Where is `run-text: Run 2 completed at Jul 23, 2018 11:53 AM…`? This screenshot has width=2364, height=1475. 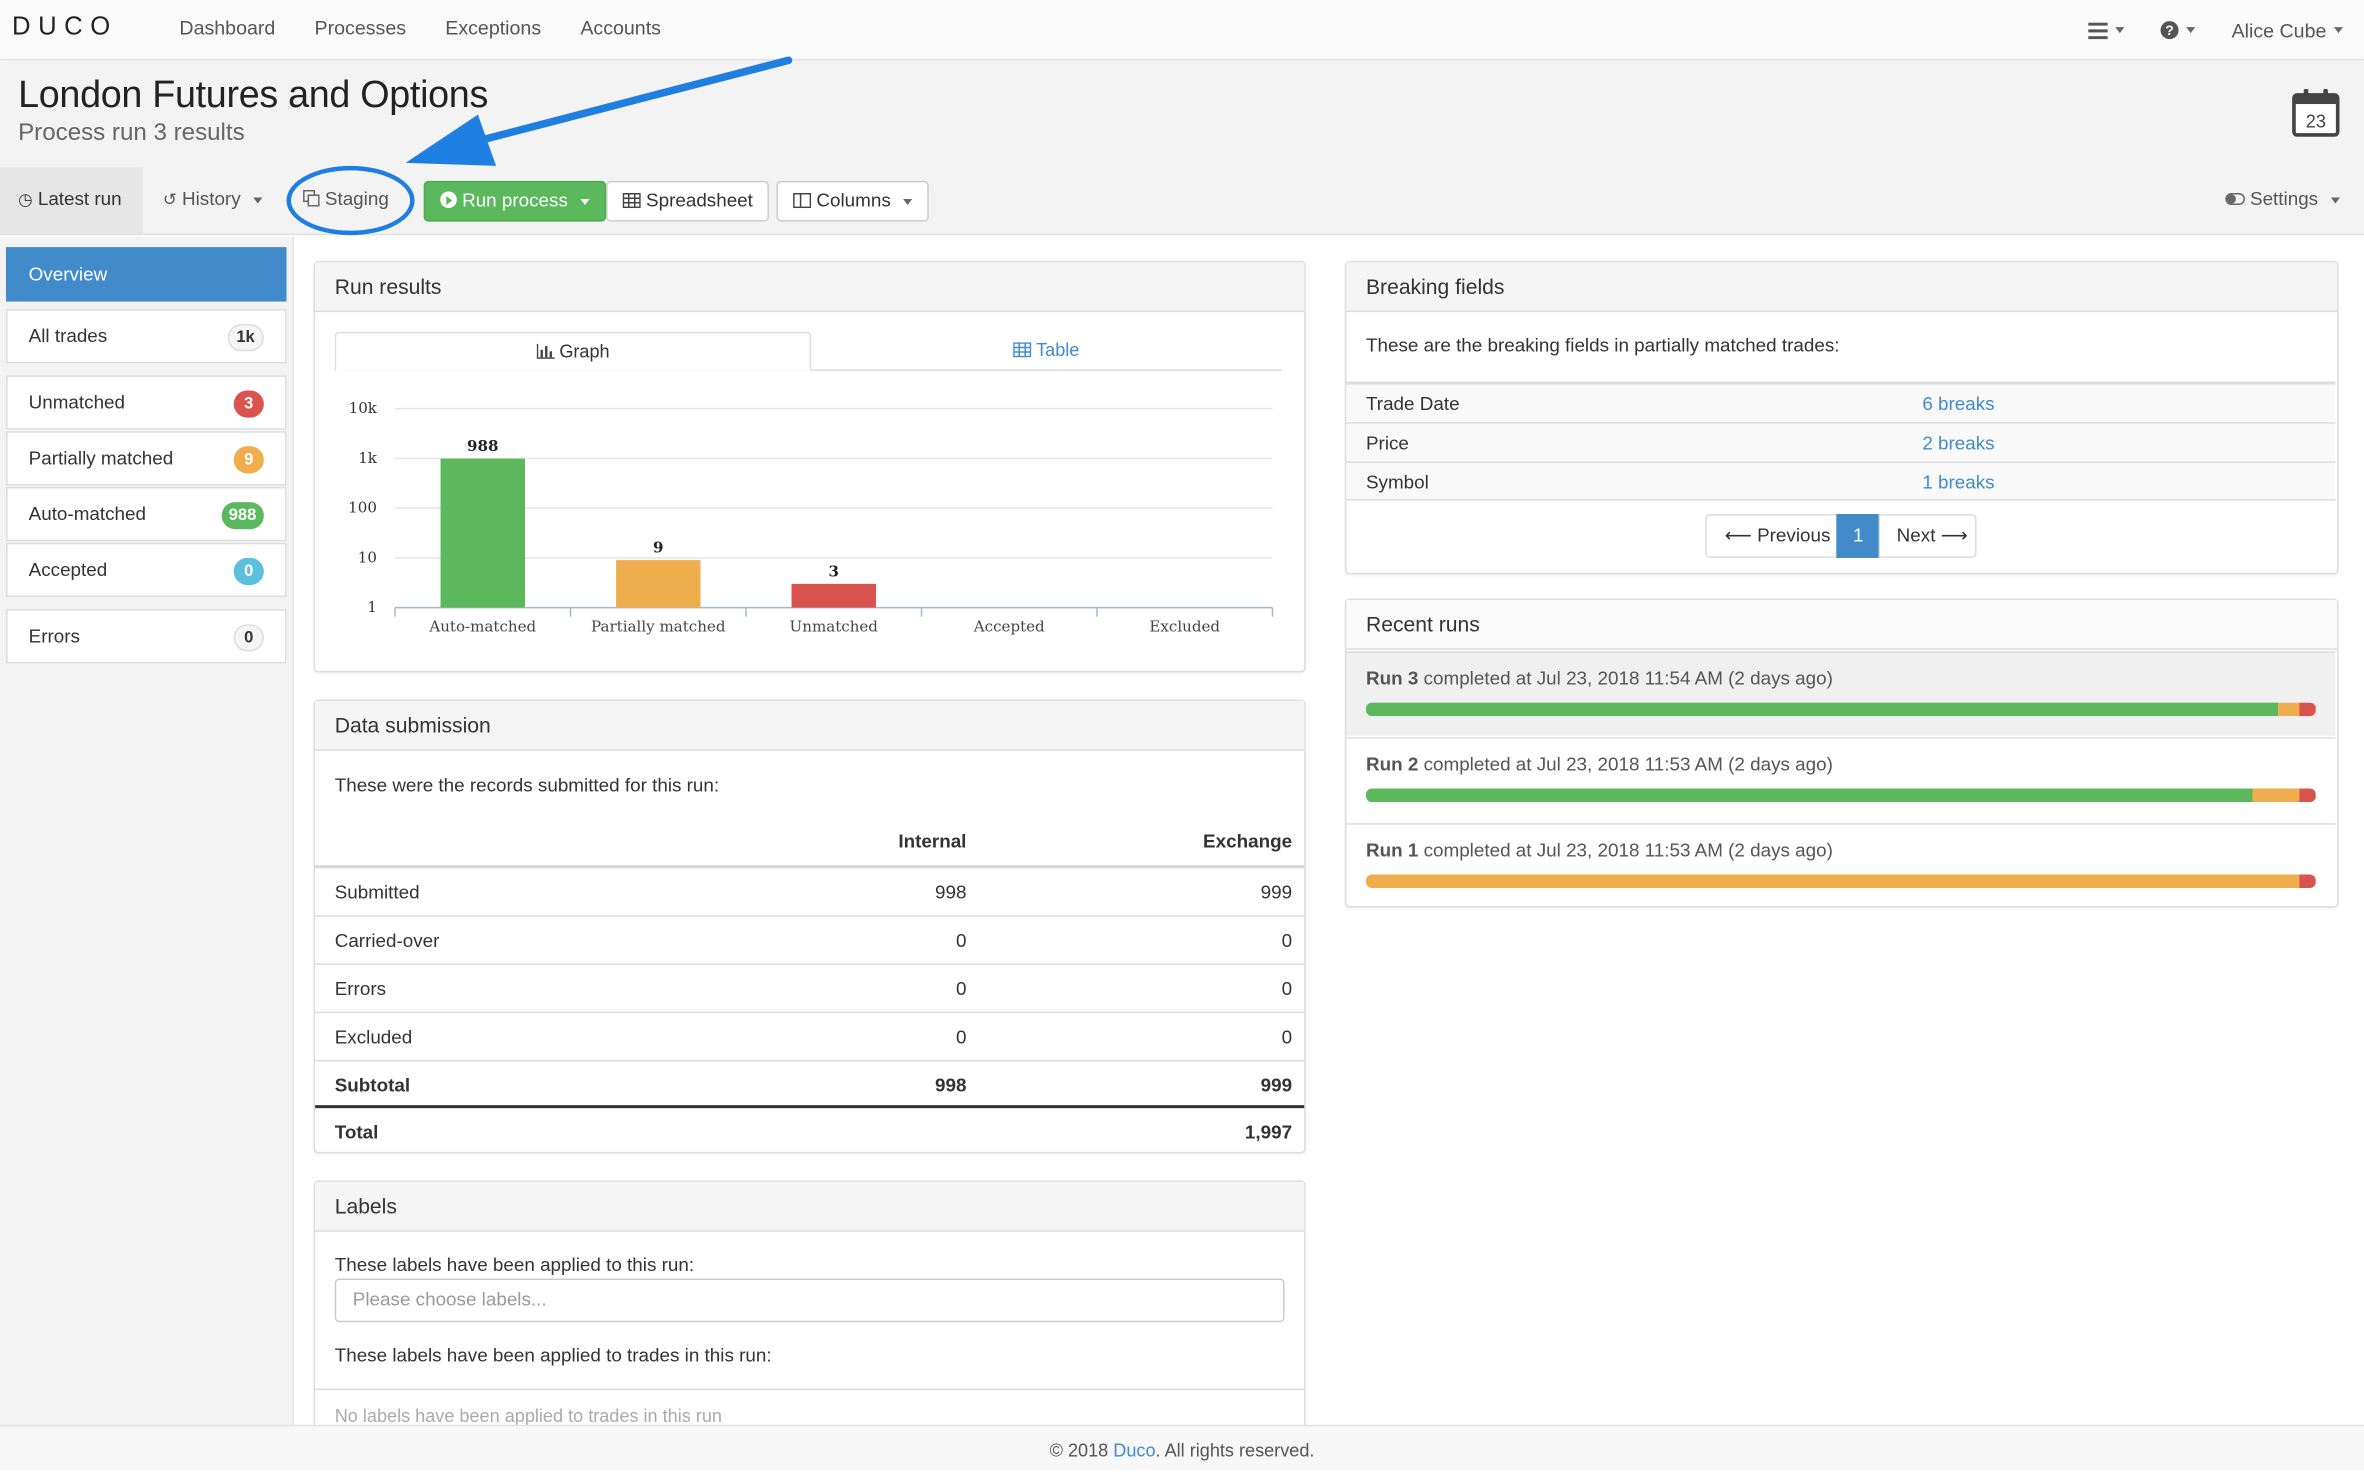 run-text: Run 2 completed at Jul 23, 2018 11:53 AM… is located at coordinates (1599, 764).